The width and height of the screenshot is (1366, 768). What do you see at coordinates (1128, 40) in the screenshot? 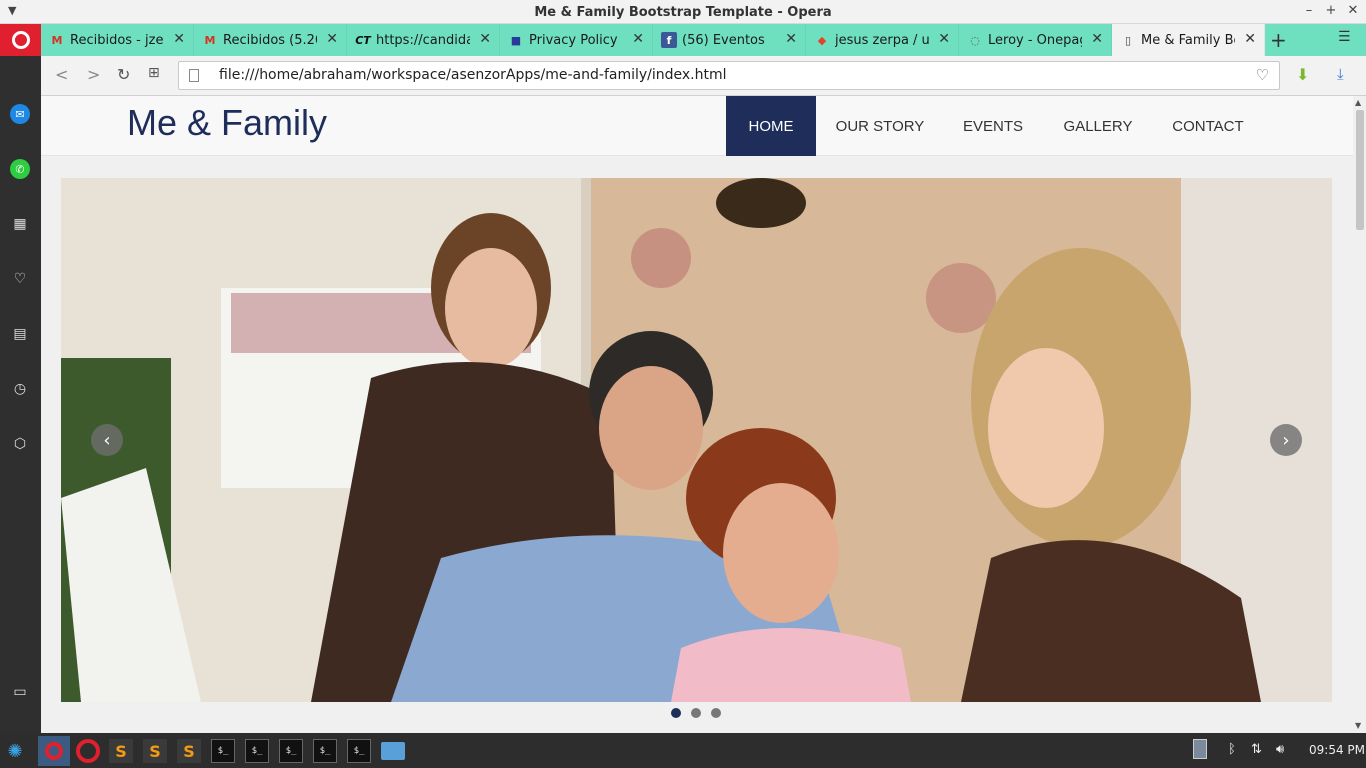
I see `page-icon: ▯` at bounding box center [1128, 40].